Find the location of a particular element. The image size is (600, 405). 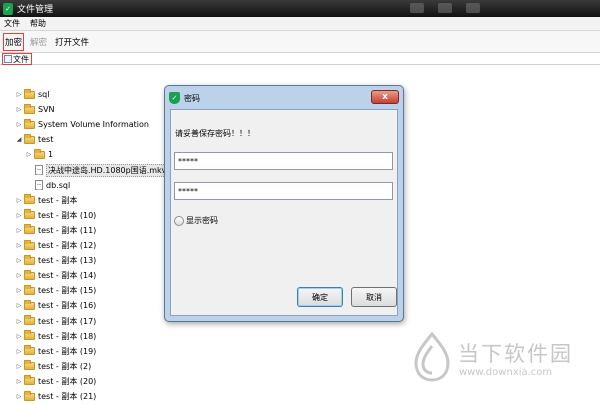

open-file-button: 打开文件 is located at coordinates (72, 42).